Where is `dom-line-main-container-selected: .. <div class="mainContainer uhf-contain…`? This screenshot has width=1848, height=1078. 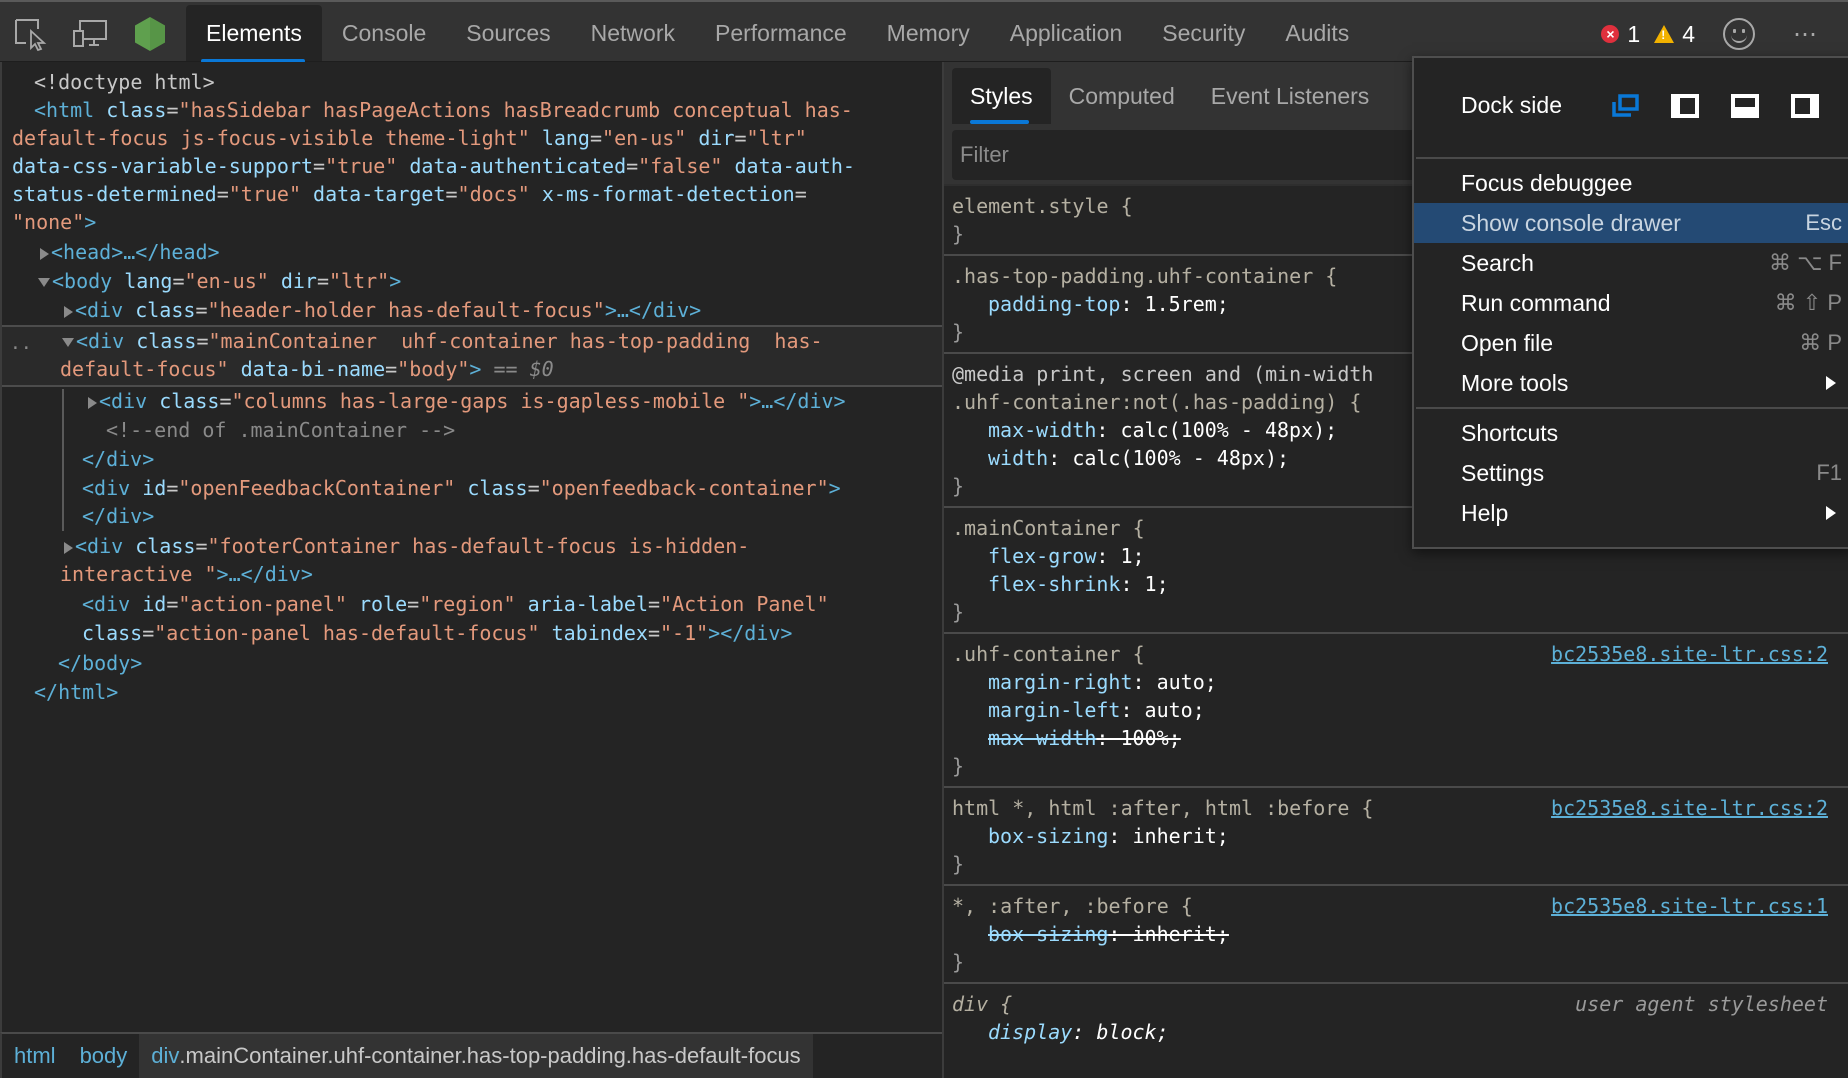 dom-line-main-container-selected: .. <div class="mainContainer uhf-contain… is located at coordinates (472, 356).